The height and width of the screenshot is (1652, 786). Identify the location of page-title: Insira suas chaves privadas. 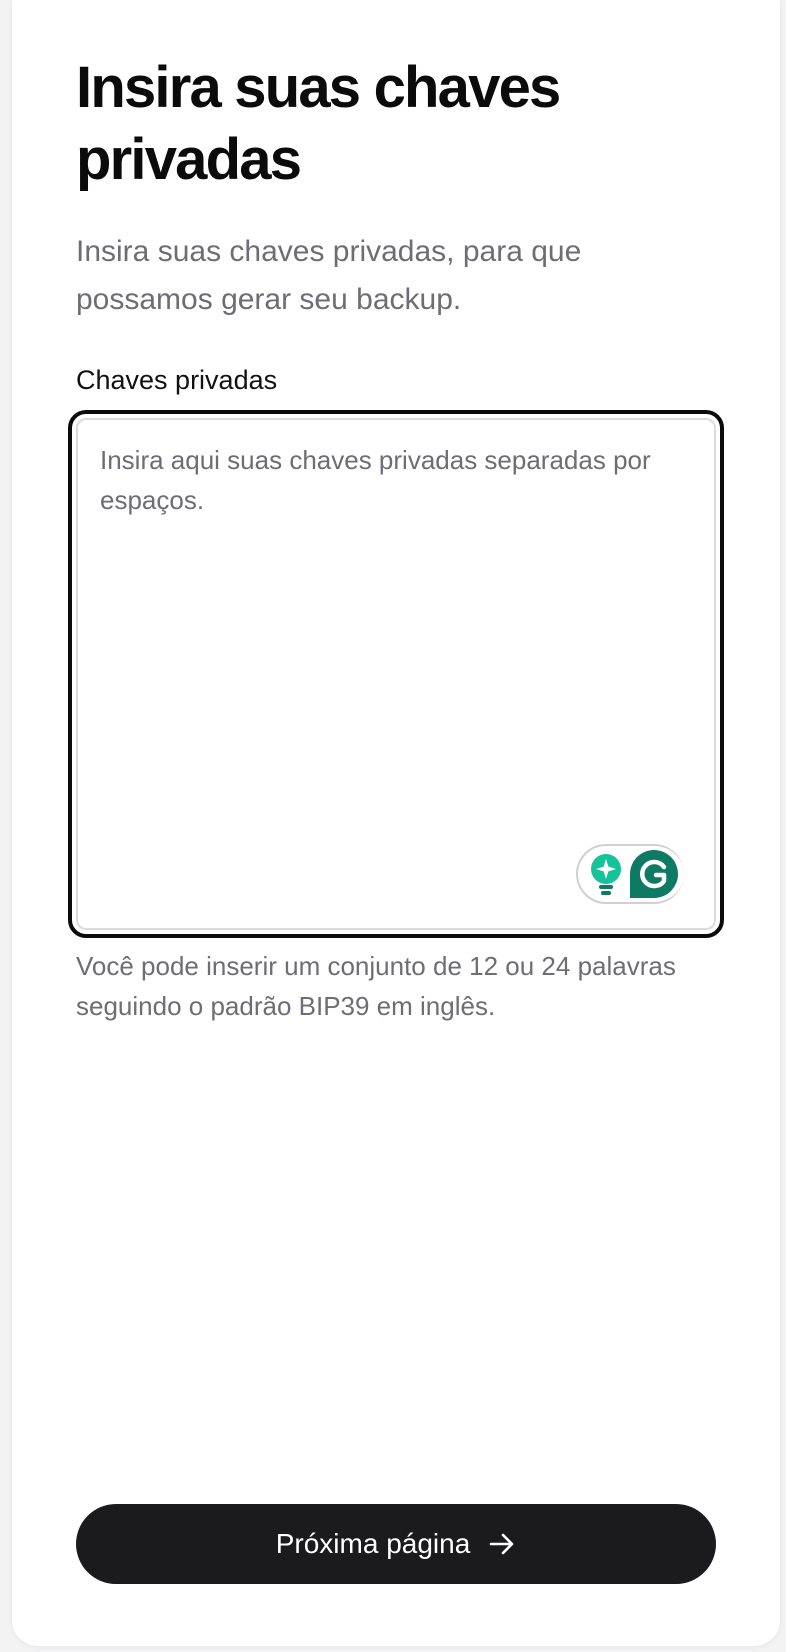
(318, 123).